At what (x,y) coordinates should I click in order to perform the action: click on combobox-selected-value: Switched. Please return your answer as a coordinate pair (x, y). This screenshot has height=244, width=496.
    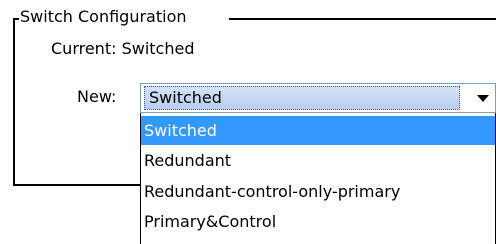
    Looking at the image, I should click on (302, 98).